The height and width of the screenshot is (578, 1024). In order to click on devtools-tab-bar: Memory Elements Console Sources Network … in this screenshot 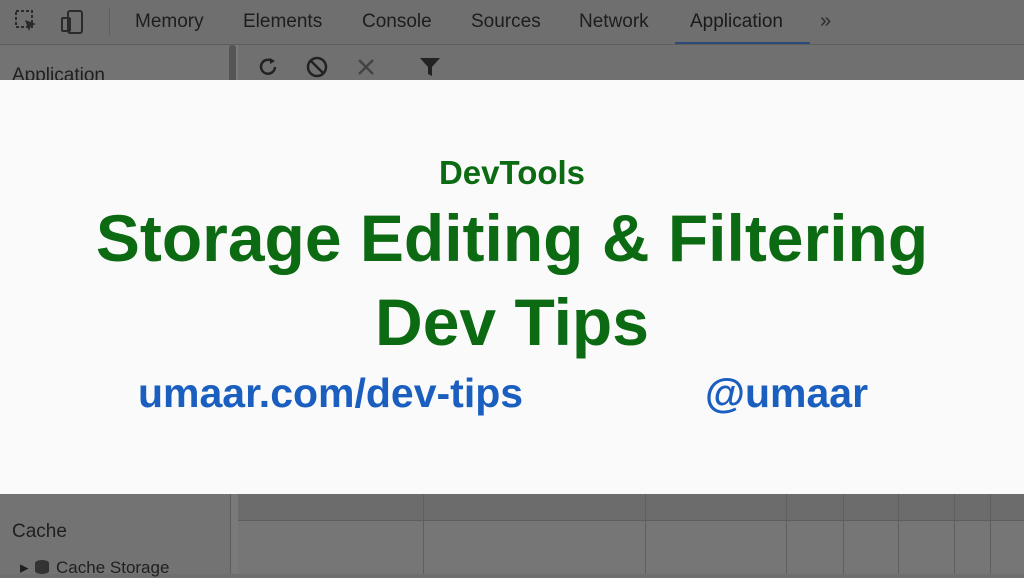, I will do `click(512, 22)`.